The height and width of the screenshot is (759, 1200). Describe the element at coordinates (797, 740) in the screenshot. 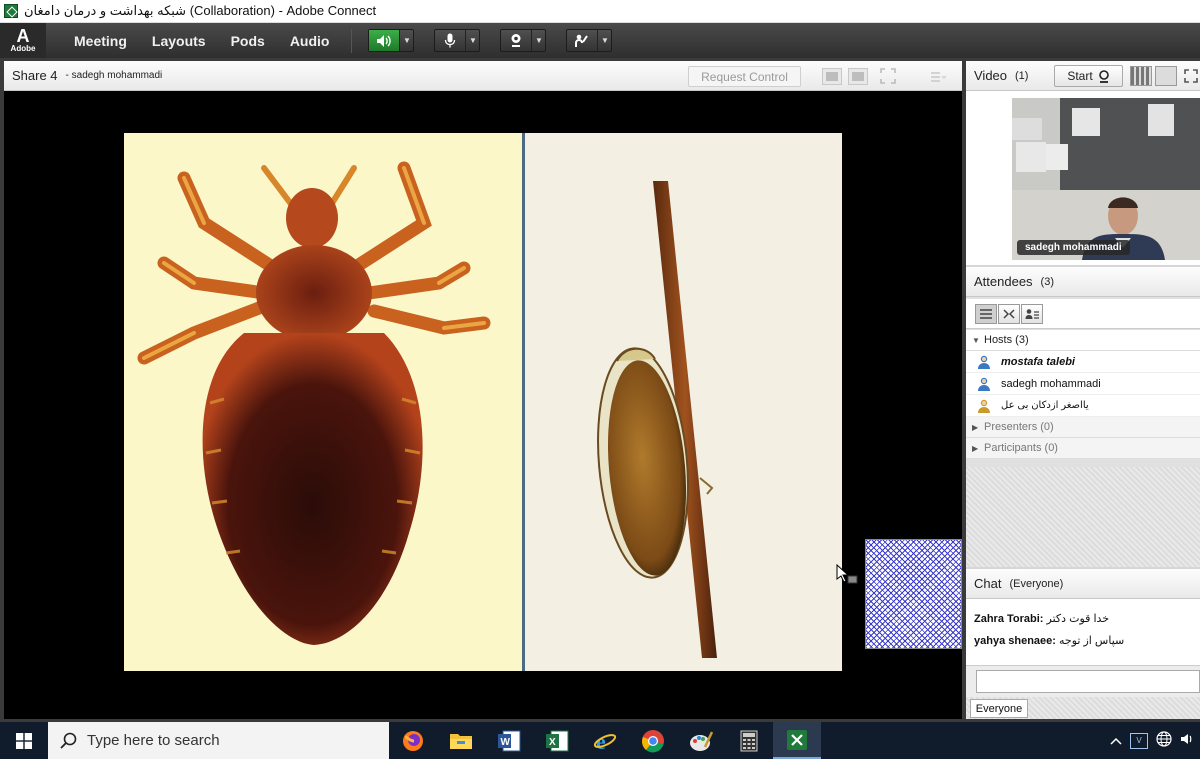

I see `adobe-connect-icon` at that location.